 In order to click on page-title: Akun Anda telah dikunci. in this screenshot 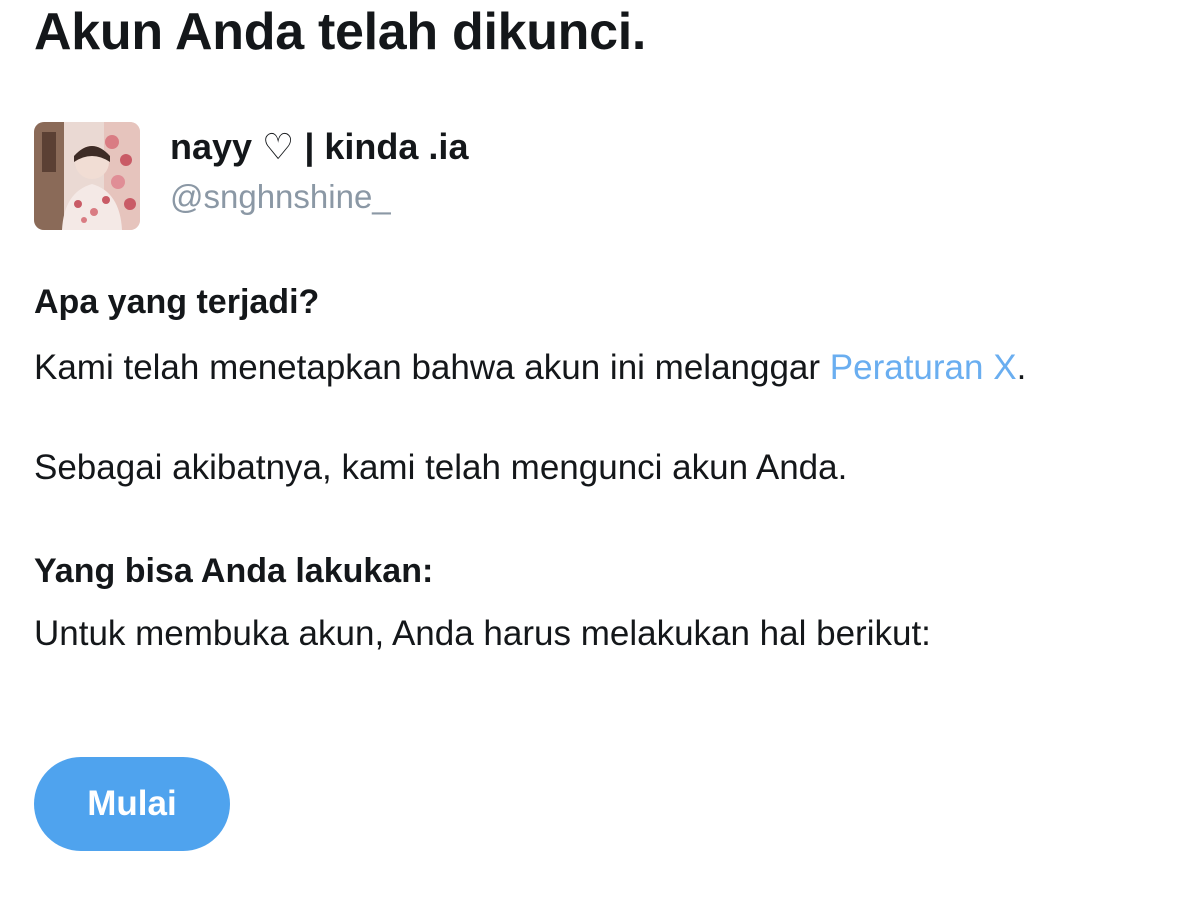, I will do `click(340, 32)`.